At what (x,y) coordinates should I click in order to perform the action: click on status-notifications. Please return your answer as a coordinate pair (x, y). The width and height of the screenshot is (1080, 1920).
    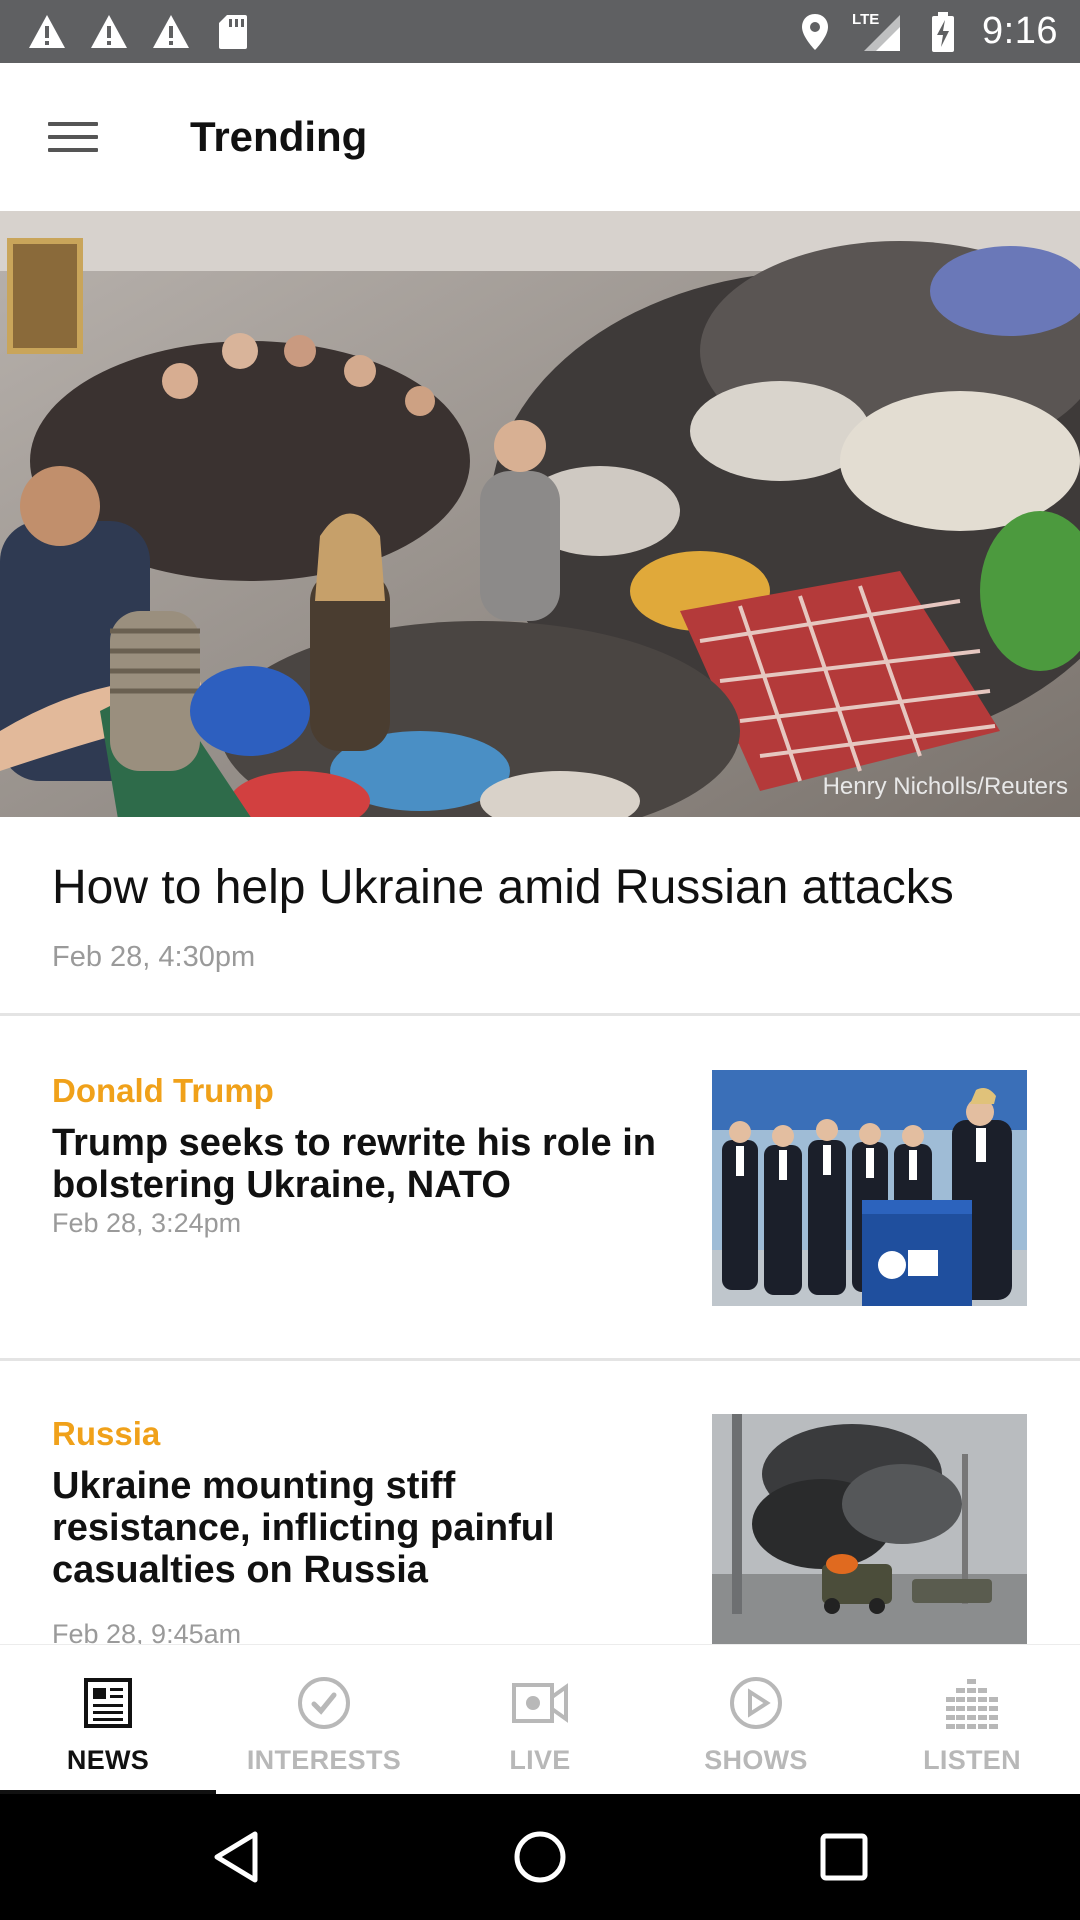
    Looking at the image, I should click on (140, 32).